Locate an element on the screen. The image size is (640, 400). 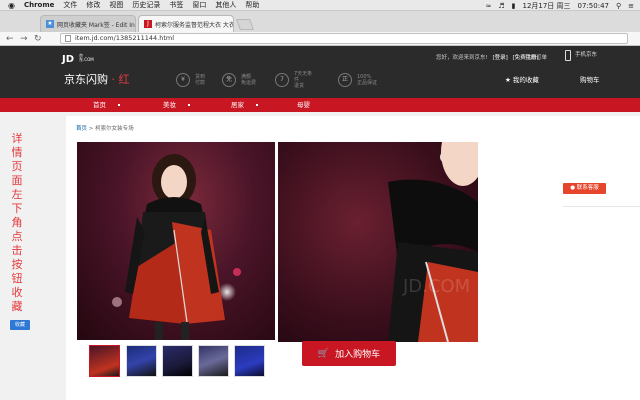
back-icon: ← is located at coordinates (10, 39).